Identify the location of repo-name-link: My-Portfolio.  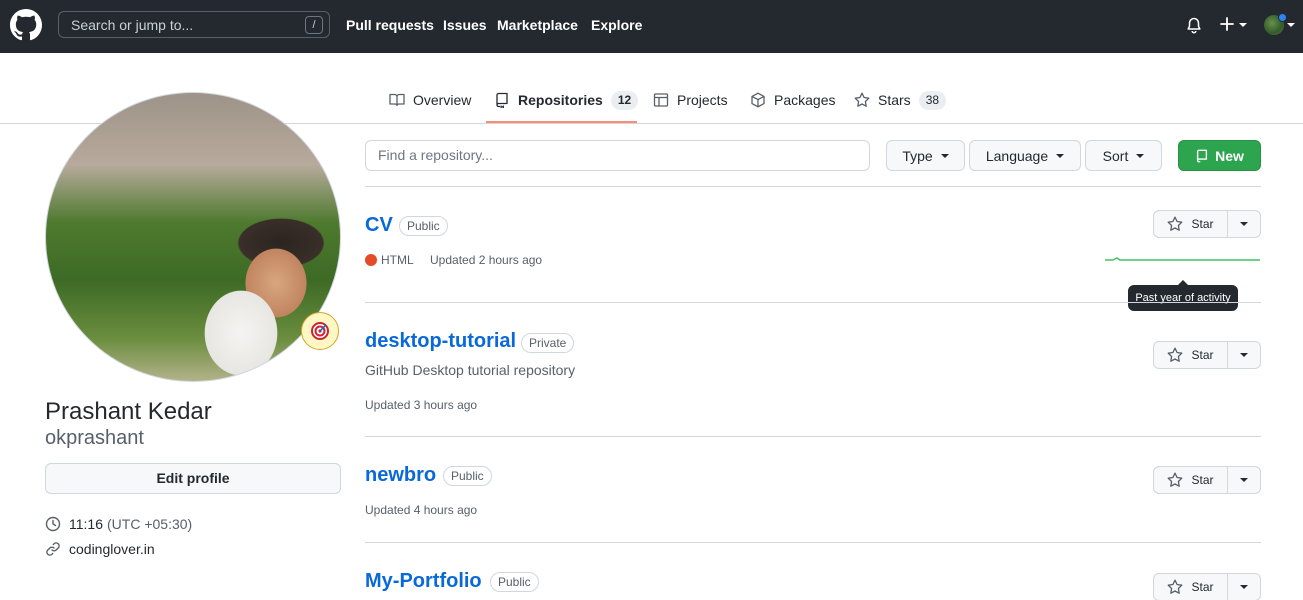
(423, 581).